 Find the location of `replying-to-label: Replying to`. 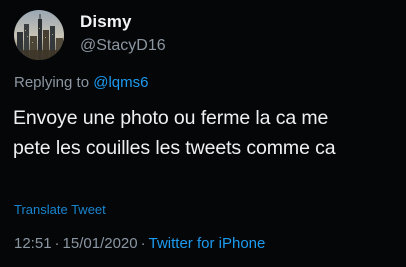

replying-to-label: Replying to is located at coordinates (52, 82).